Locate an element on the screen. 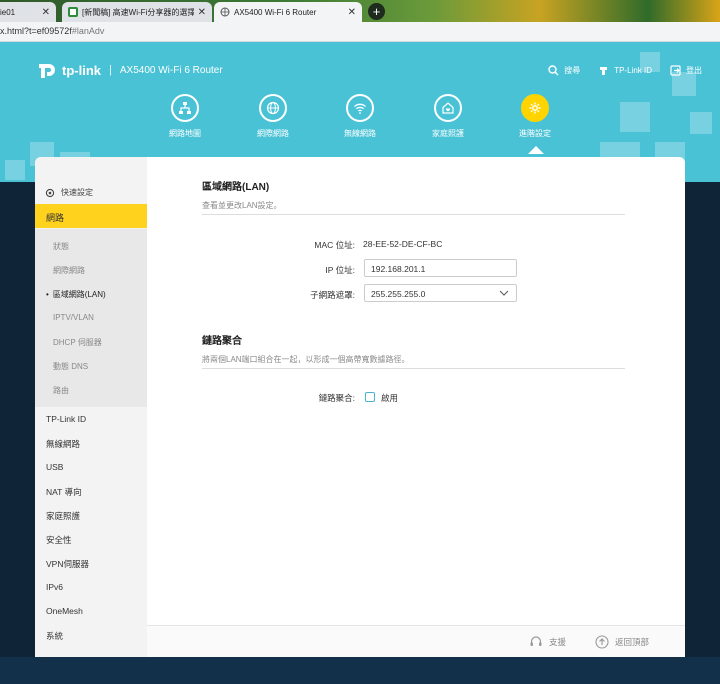 The width and height of the screenshot is (720, 684). support-label: 支援 is located at coordinates (558, 642).